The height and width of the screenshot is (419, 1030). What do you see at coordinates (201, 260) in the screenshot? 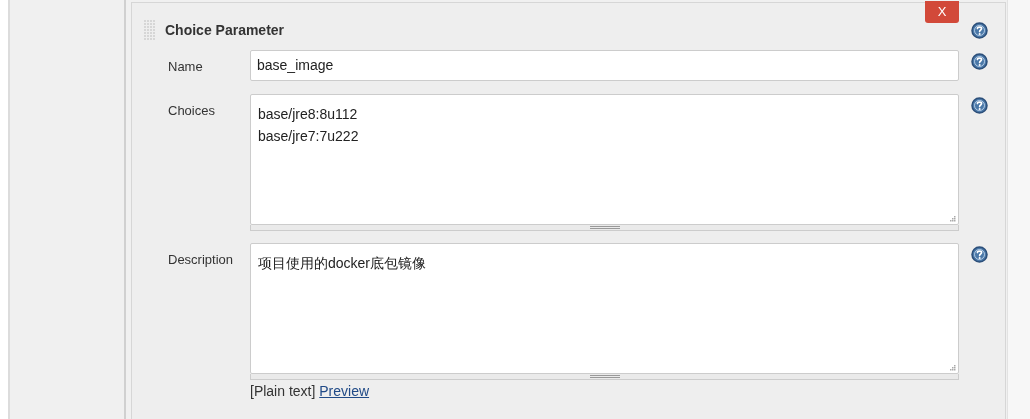
I see `field-label: Description` at bounding box center [201, 260].